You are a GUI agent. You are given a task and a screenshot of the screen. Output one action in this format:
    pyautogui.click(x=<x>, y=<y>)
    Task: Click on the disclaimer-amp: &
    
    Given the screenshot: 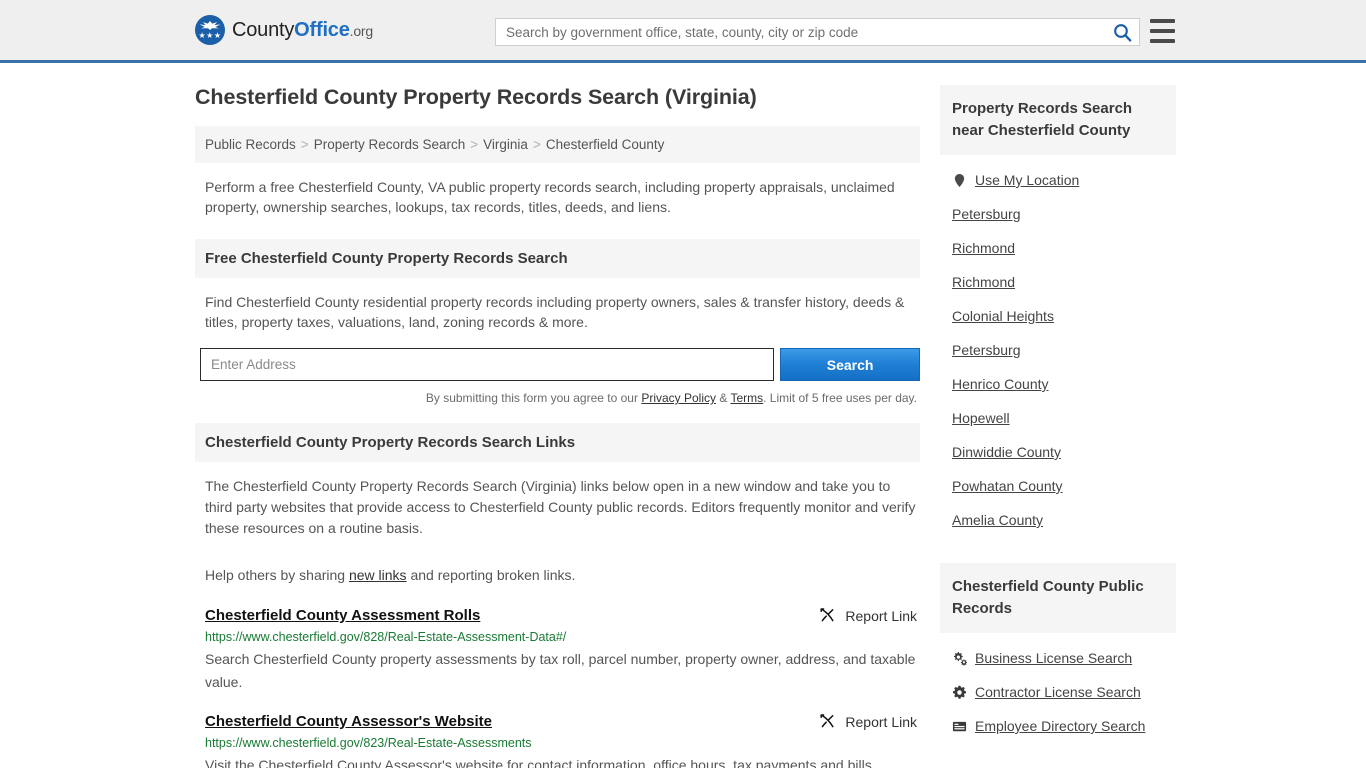 What is the action you would take?
    pyautogui.click(x=723, y=398)
    